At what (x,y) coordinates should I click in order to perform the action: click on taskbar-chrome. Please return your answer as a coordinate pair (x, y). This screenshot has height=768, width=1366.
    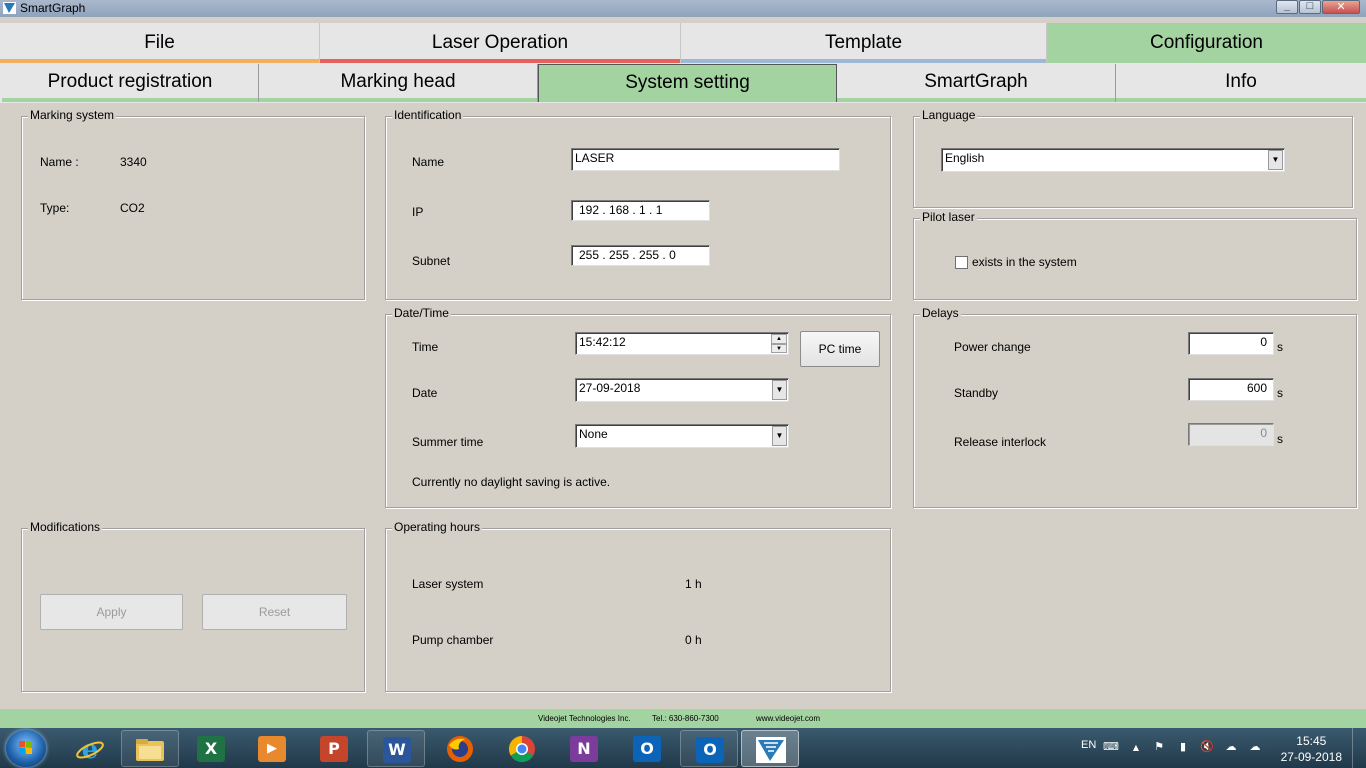
    Looking at the image, I should click on (522, 748).